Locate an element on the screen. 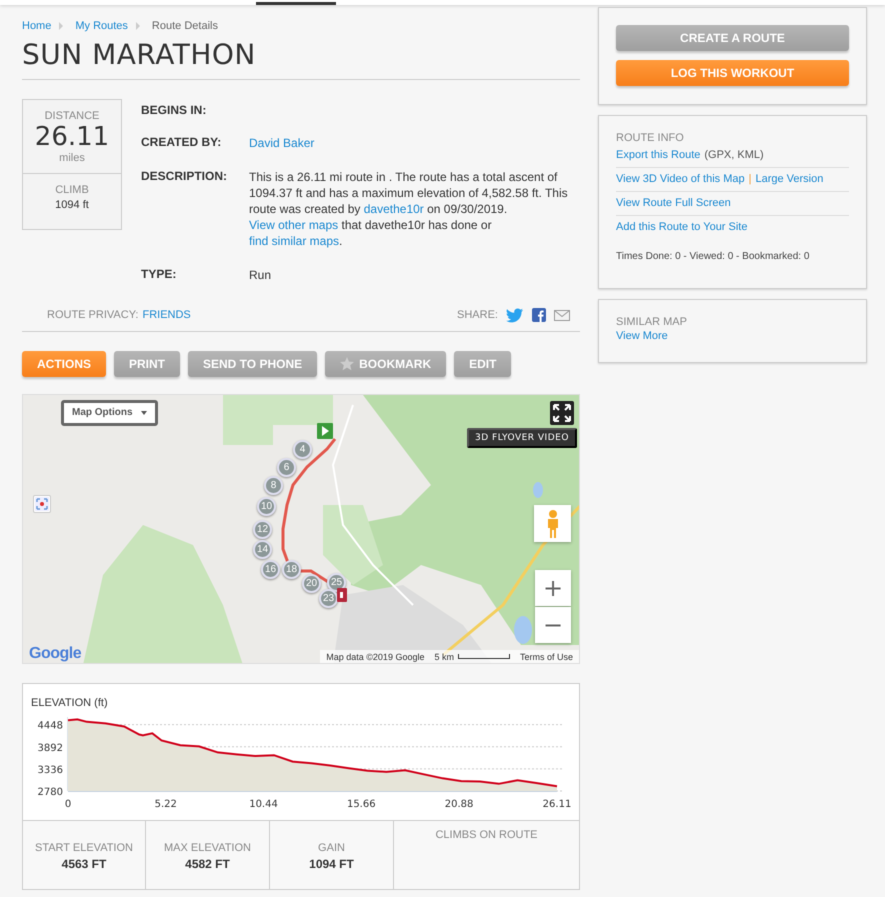 The height and width of the screenshot is (897, 885). breadcrumb-link: My Routes is located at coordinates (101, 26).